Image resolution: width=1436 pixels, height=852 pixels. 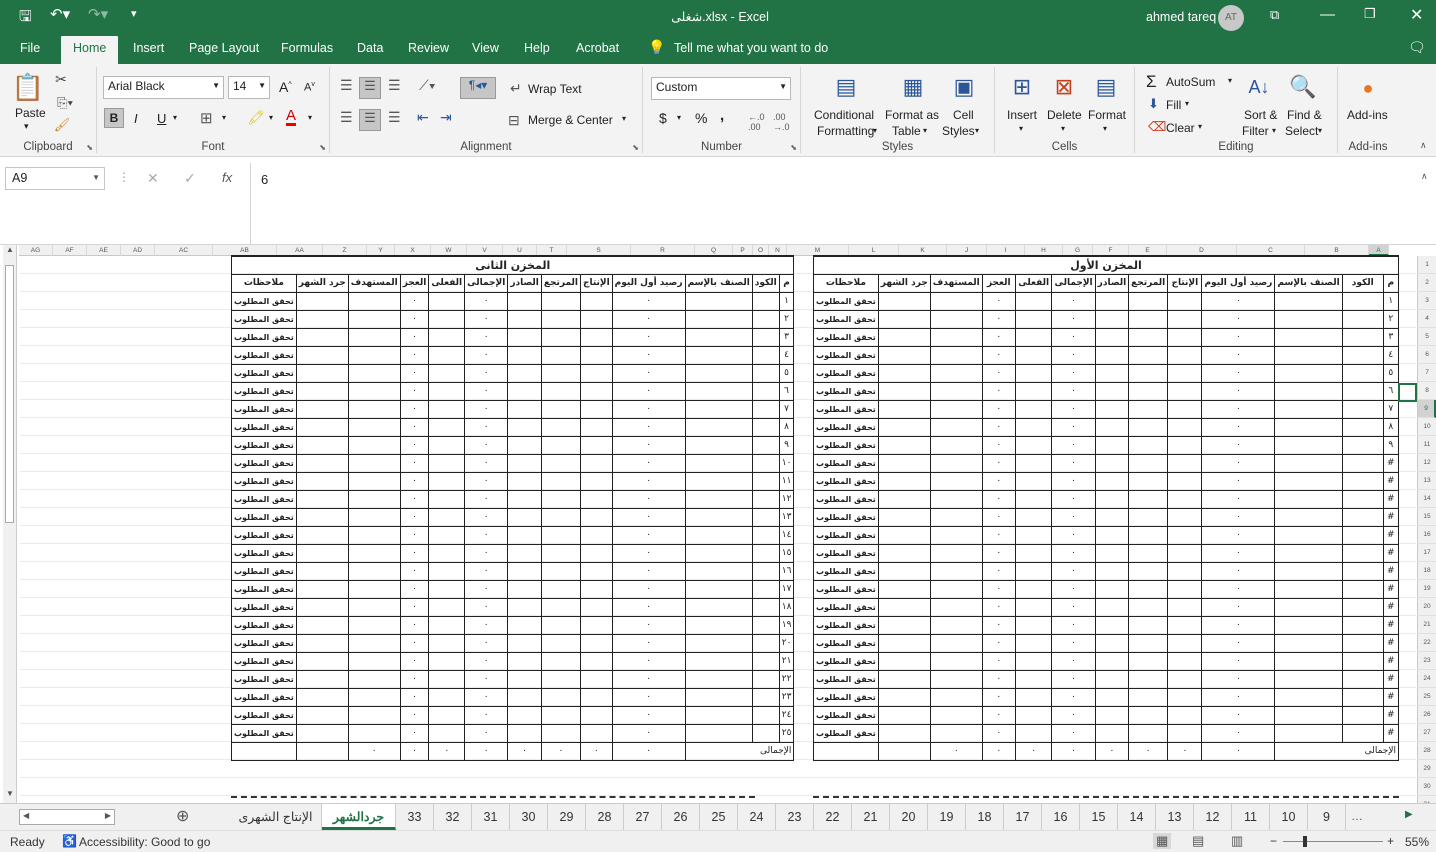 I want to click on insert-cells-icon: ⊞, so click(x=1022, y=87).